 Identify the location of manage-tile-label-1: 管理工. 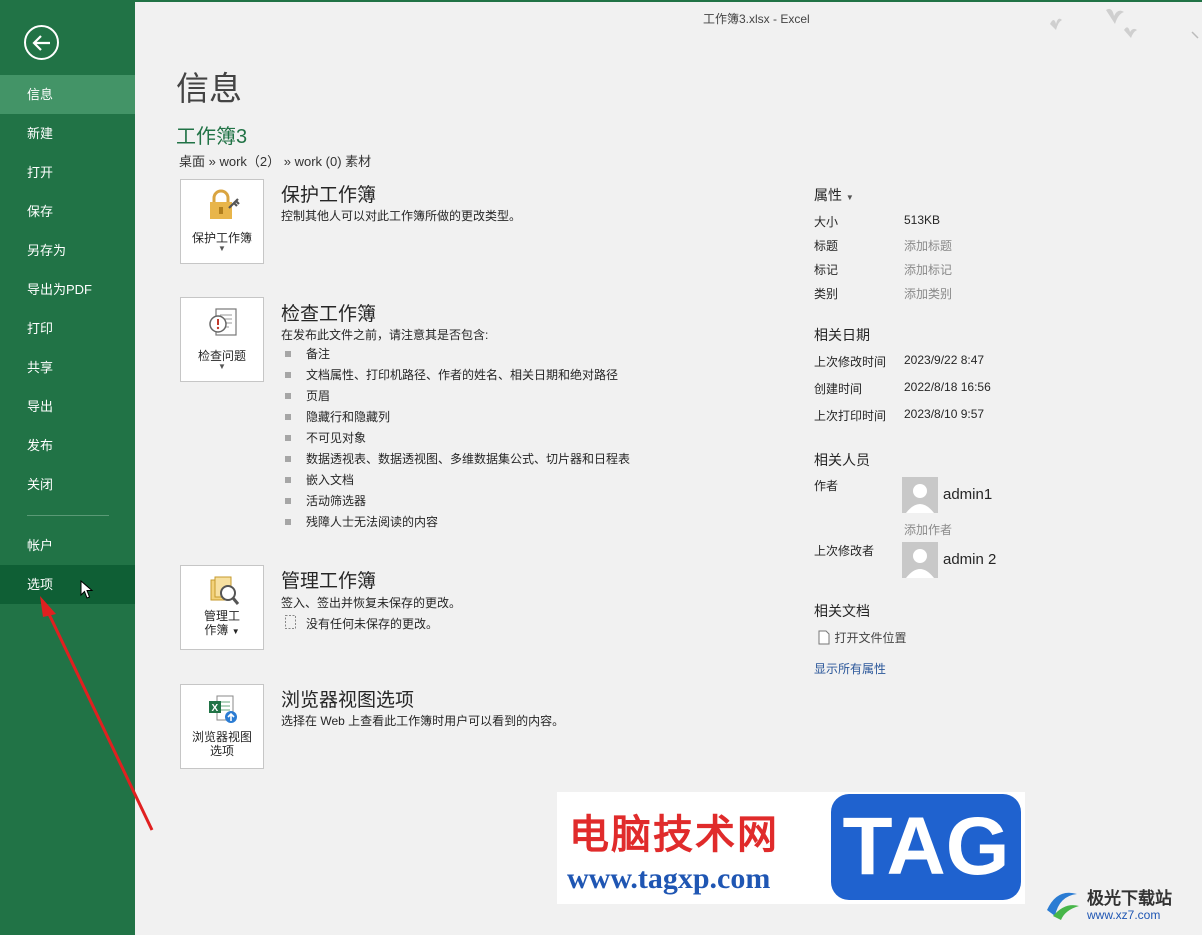
(221, 616).